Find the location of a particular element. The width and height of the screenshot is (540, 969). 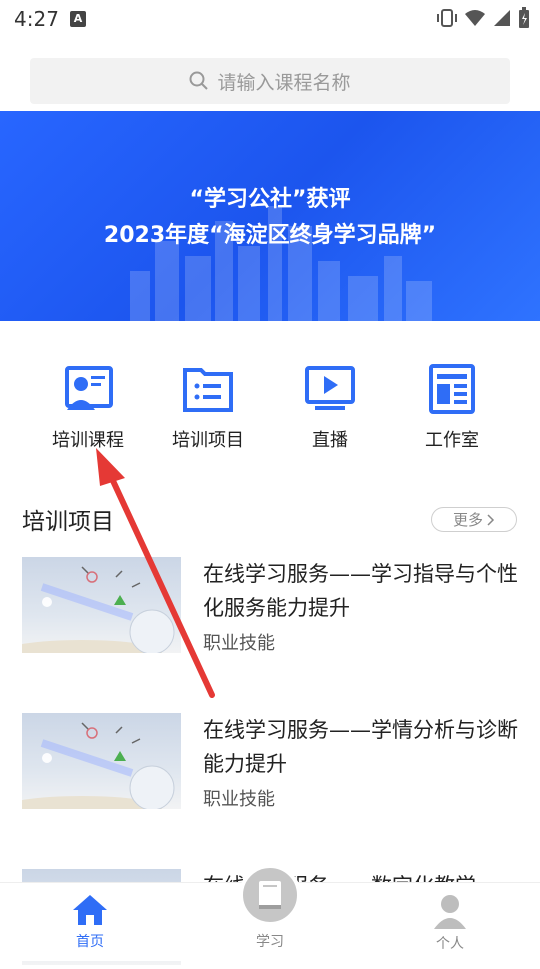

status-time: 4:27 is located at coordinates (36, 19).